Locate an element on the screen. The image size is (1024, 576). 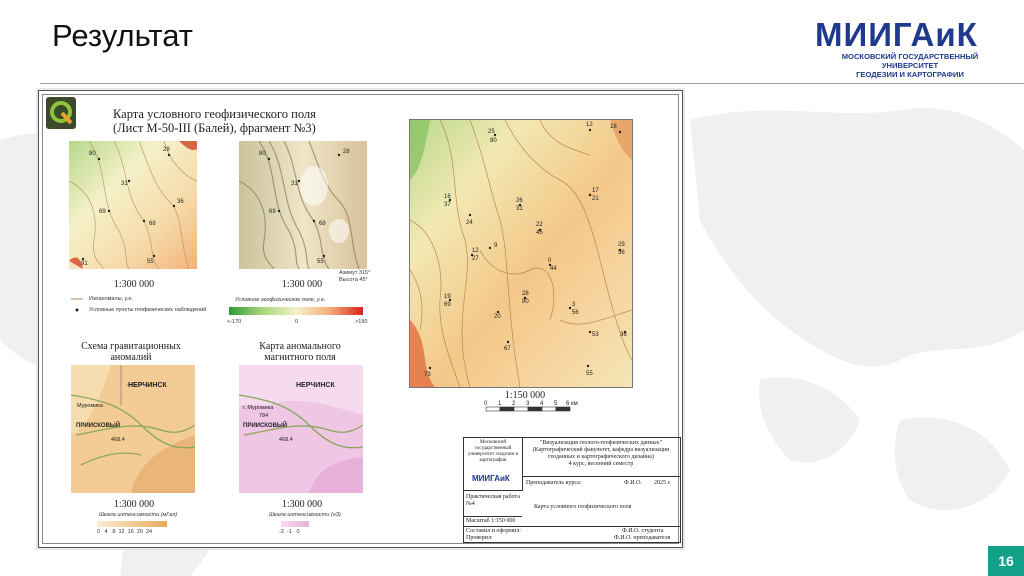
svg-text: 29 is located at coordinates (621, 245).